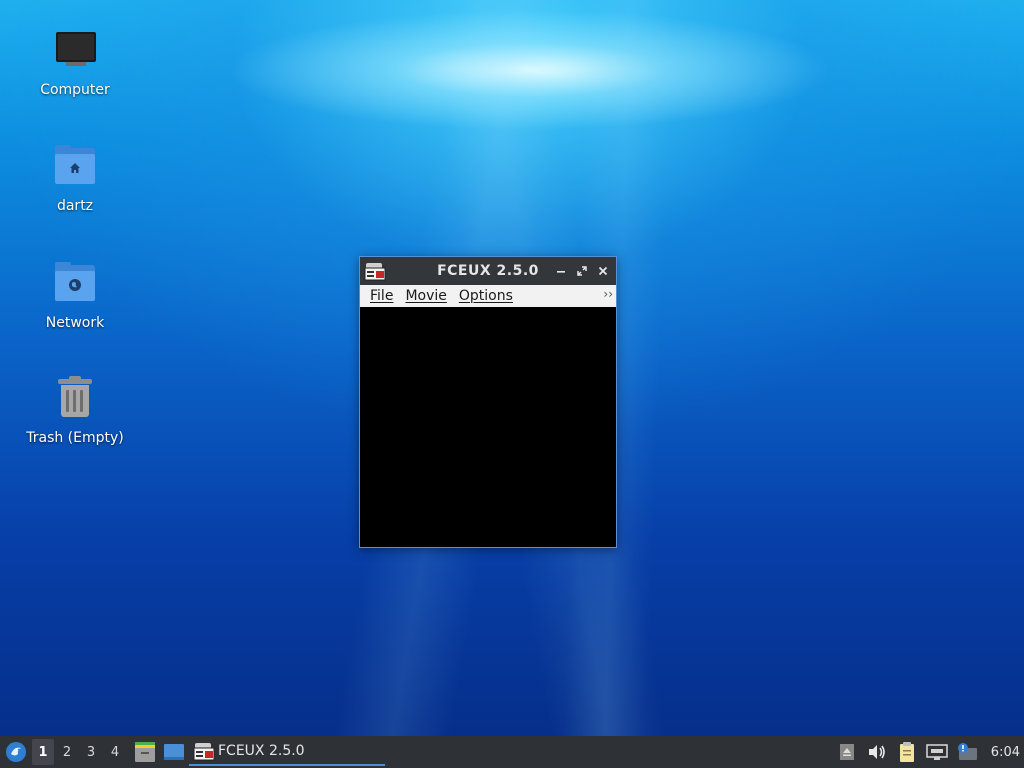  I want to click on network-icon, so click(937, 752).